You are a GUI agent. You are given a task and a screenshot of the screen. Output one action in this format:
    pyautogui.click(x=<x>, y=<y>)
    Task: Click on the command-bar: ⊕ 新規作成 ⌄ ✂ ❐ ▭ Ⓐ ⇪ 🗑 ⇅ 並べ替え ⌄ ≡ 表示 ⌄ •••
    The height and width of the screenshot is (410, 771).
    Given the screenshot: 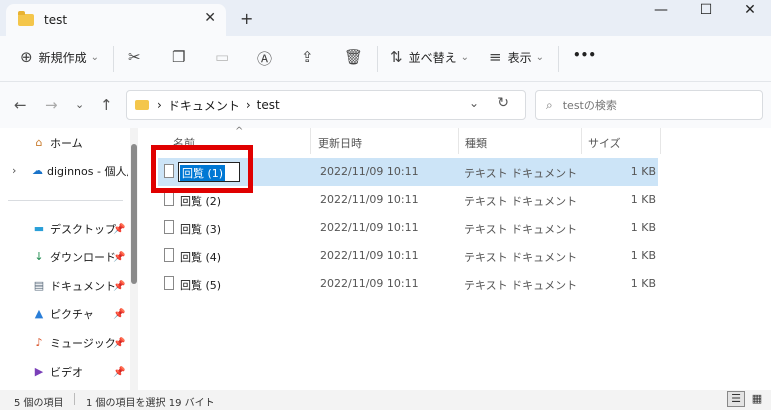 What is the action you would take?
    pyautogui.click(x=385, y=59)
    